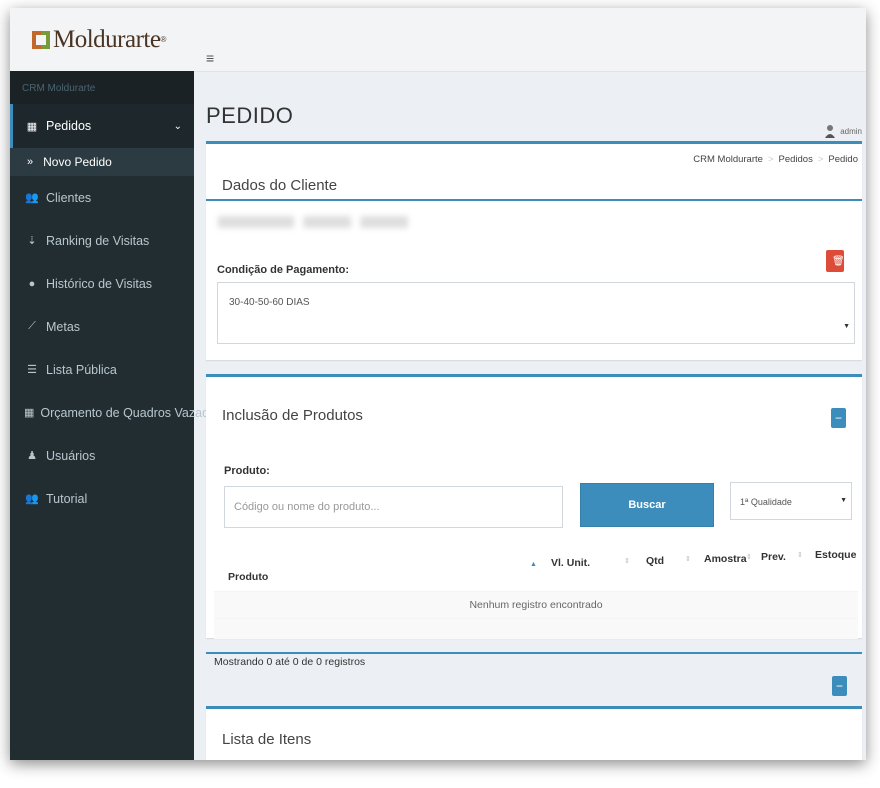  What do you see at coordinates (71, 455) in the screenshot?
I see `sidebar-item-label: Usuários` at bounding box center [71, 455].